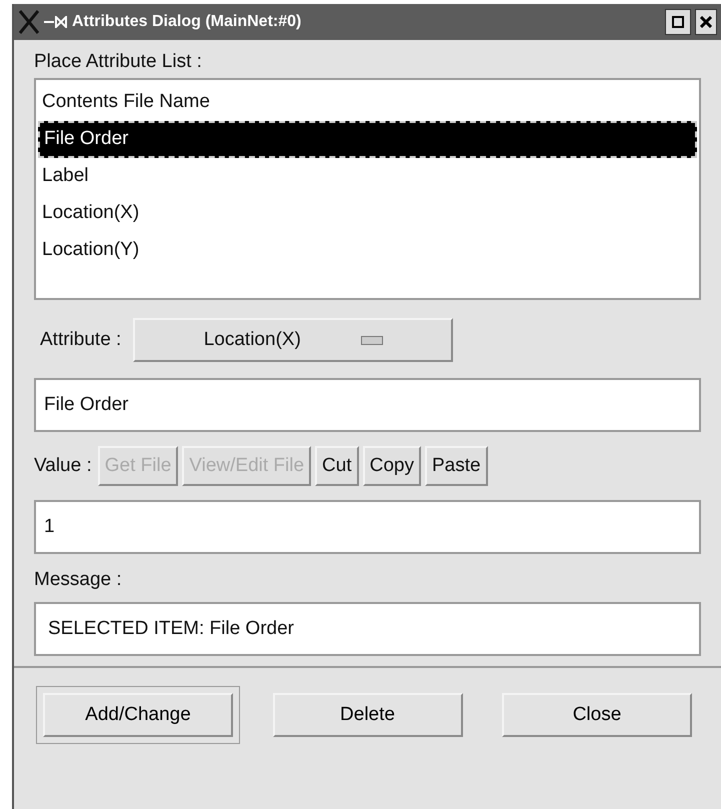  I want to click on close-button, so click(706, 22).